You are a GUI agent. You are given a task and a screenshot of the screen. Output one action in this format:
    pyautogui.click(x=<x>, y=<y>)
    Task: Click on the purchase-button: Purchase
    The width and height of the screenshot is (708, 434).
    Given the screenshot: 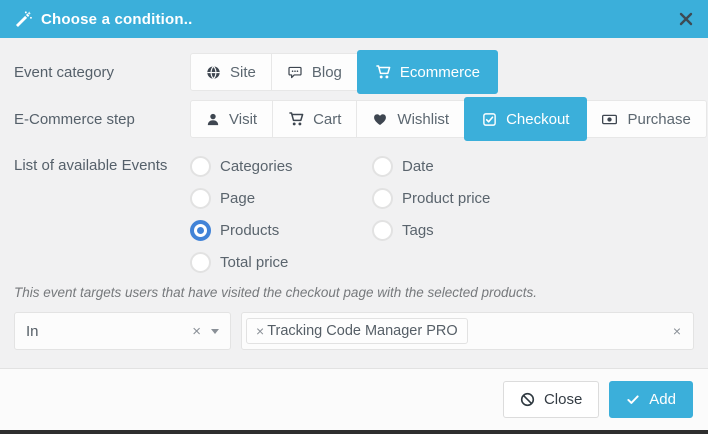 What is the action you would take?
    pyautogui.click(x=646, y=119)
    